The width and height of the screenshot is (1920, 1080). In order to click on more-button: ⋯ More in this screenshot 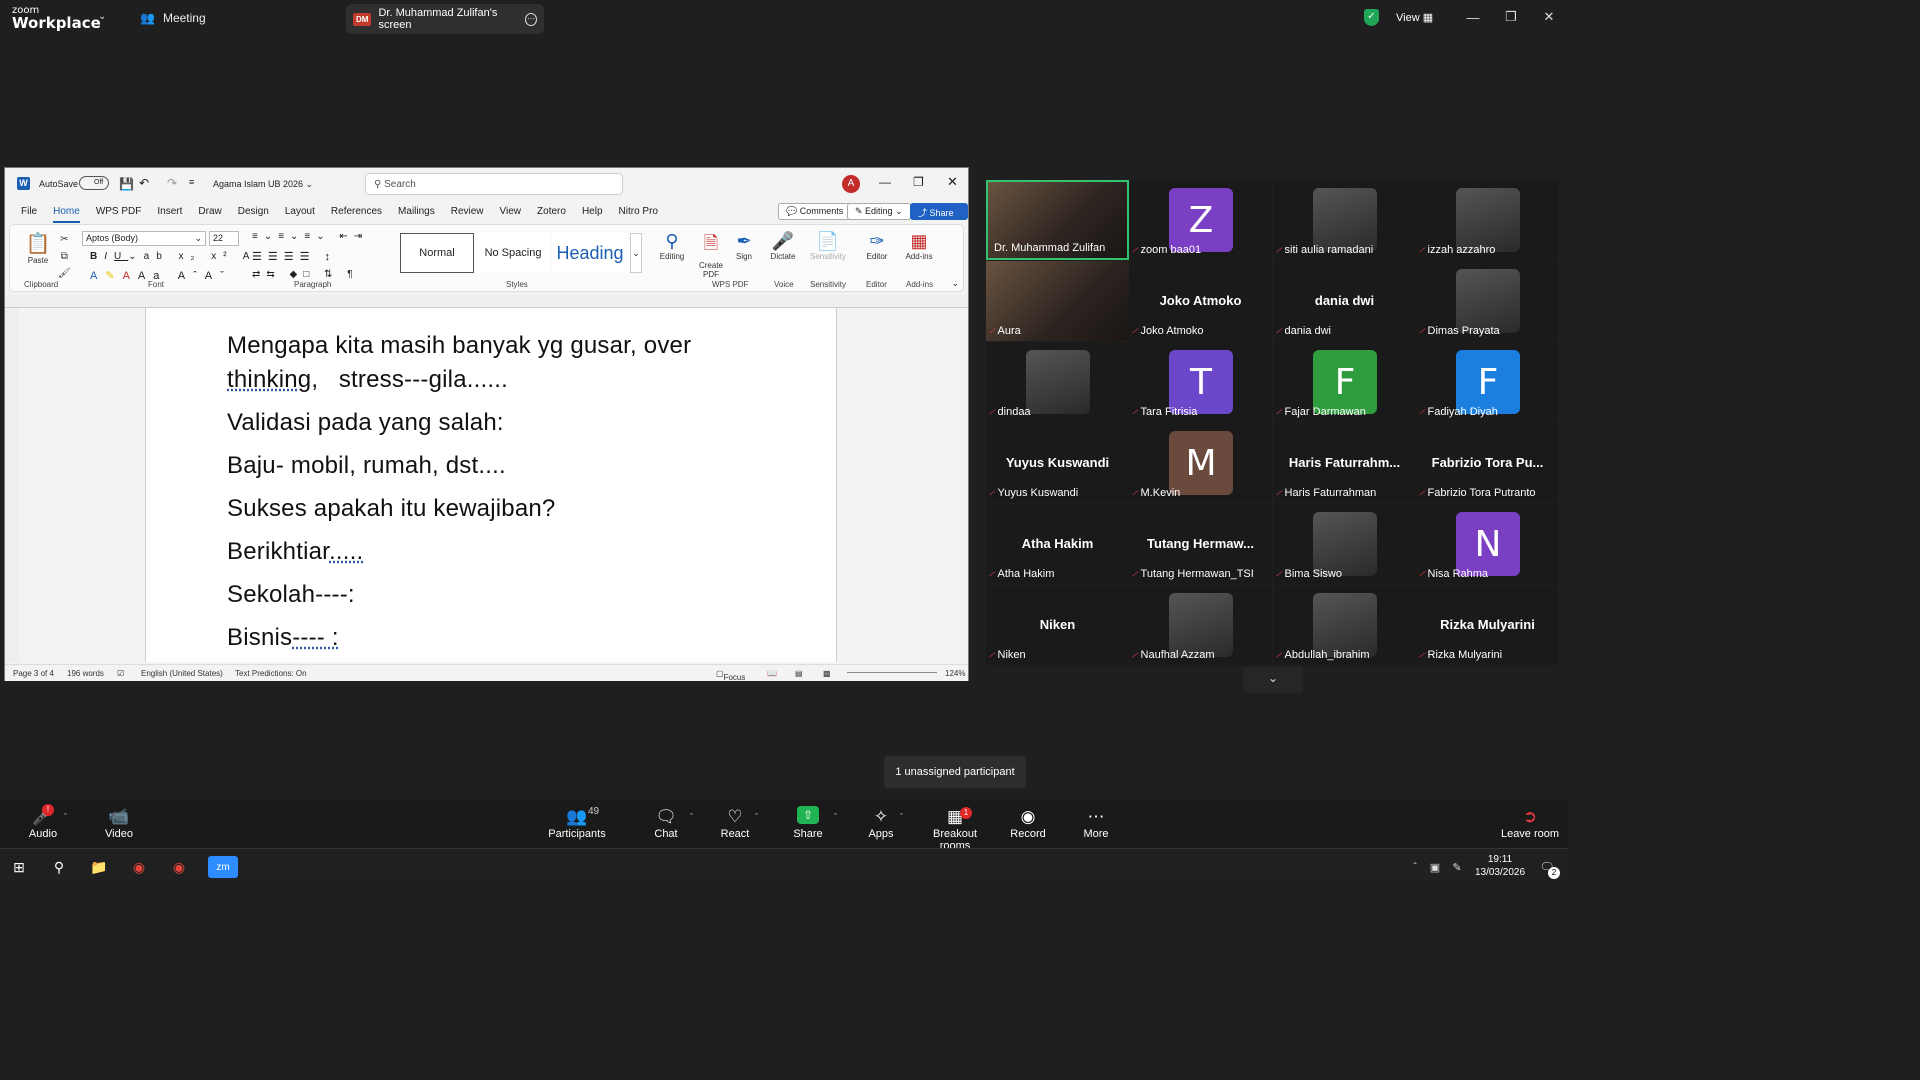, I will do `click(1096, 823)`.